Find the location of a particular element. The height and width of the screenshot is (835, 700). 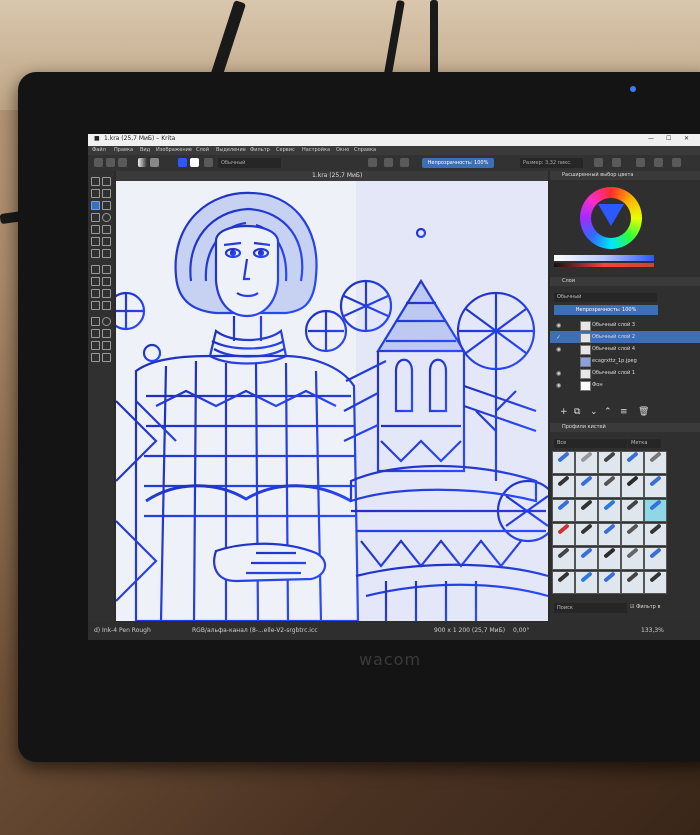

measure-tool-icon is located at coordinates (106, 305).